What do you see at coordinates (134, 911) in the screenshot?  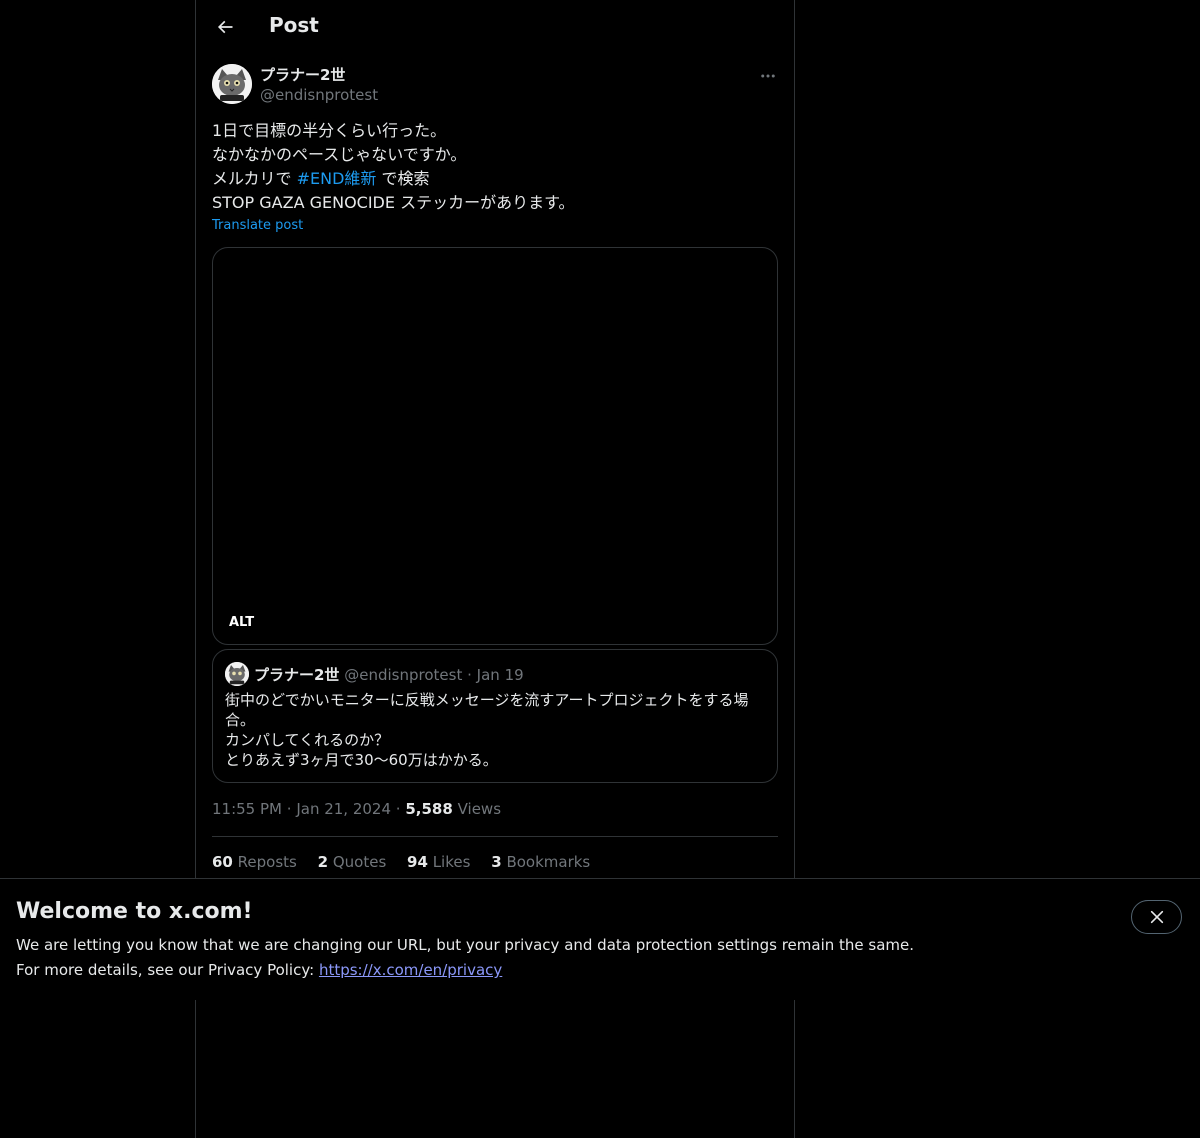 I see `banner-title: Welcome to x.com!` at bounding box center [134, 911].